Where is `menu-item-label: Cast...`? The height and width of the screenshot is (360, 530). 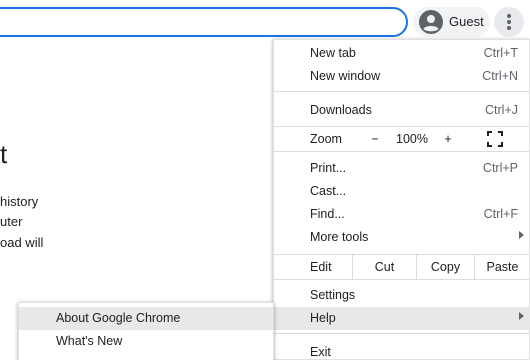 menu-item-label: Cast... is located at coordinates (328, 191).